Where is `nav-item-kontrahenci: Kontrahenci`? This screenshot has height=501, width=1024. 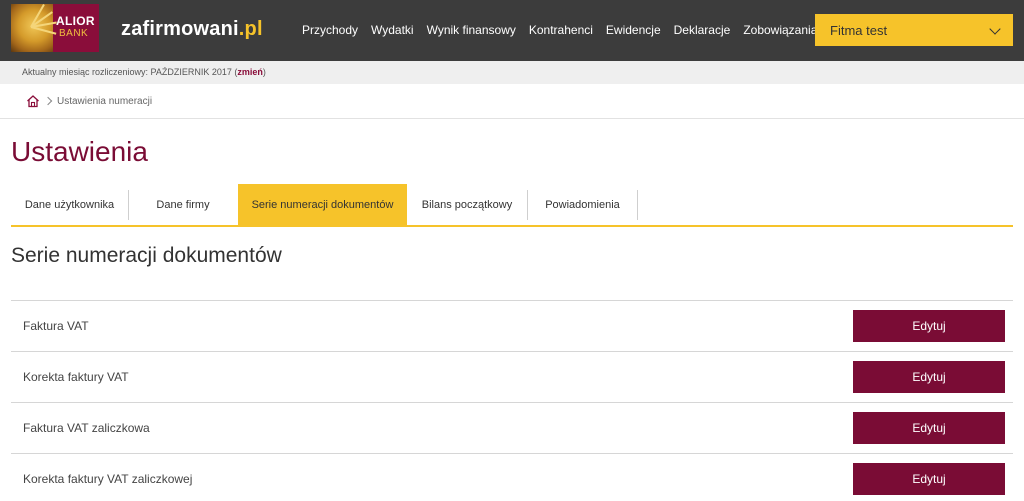 nav-item-kontrahenci: Kontrahenci is located at coordinates (561, 30).